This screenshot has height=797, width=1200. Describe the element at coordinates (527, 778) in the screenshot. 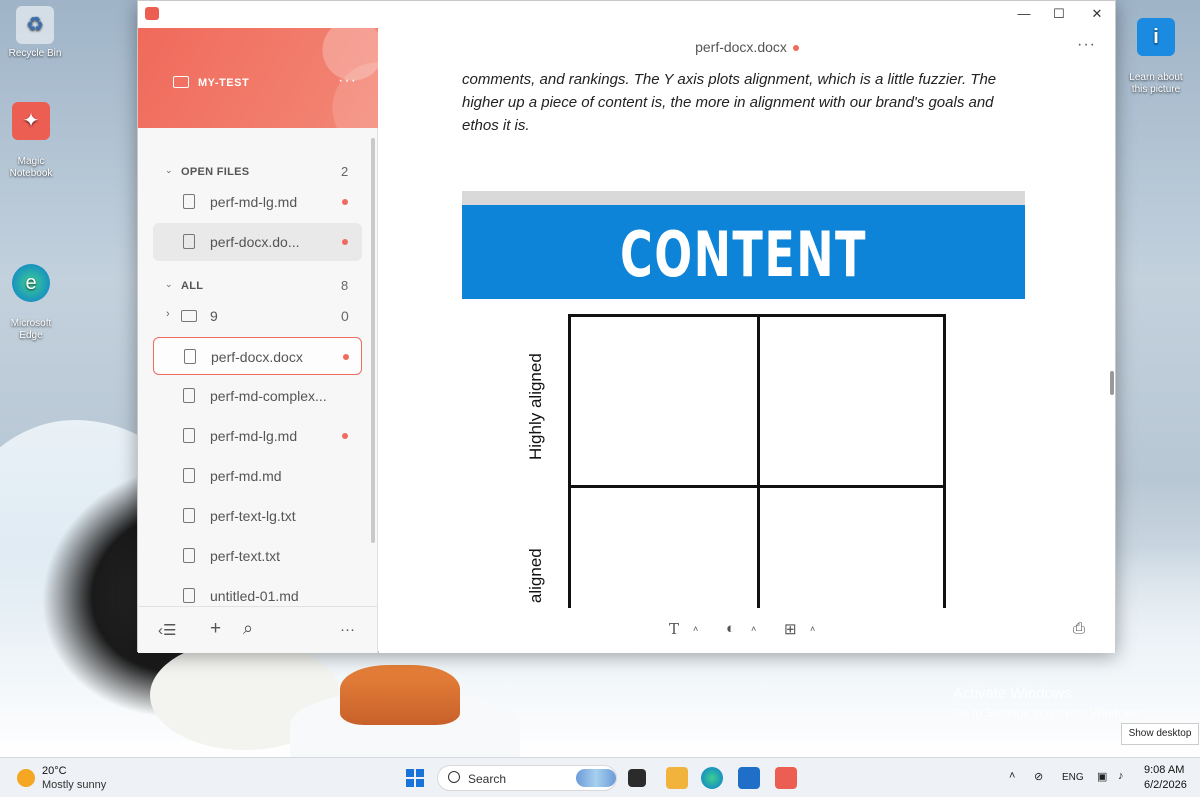

I see `taskbar-search: Search` at that location.